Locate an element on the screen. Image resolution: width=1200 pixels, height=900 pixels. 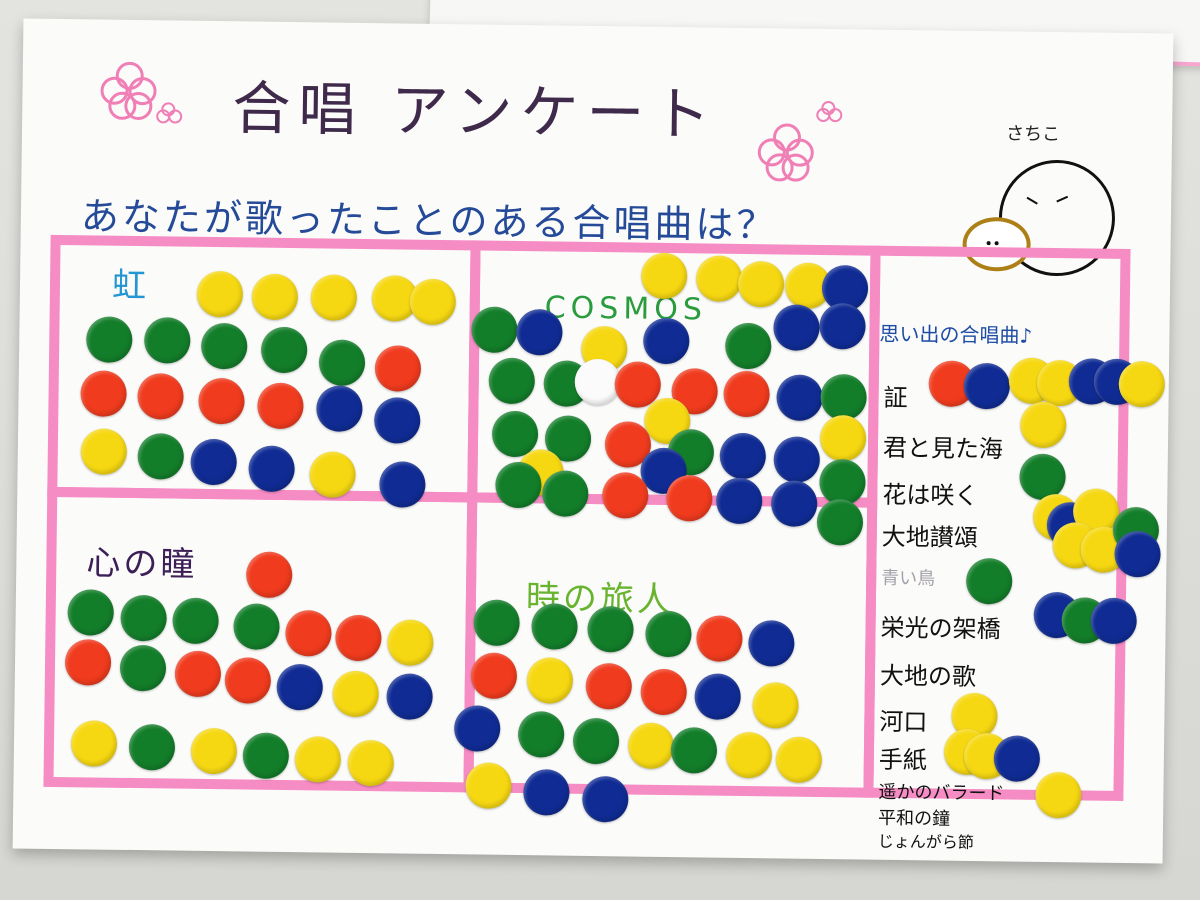
song-item-eikou-no-kakehashi: 栄光の架橋 is located at coordinates (940, 628).